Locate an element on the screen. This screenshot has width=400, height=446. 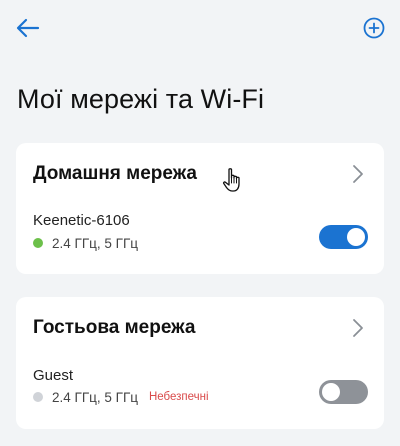
plus-circle-icon is located at coordinates (374, 28).